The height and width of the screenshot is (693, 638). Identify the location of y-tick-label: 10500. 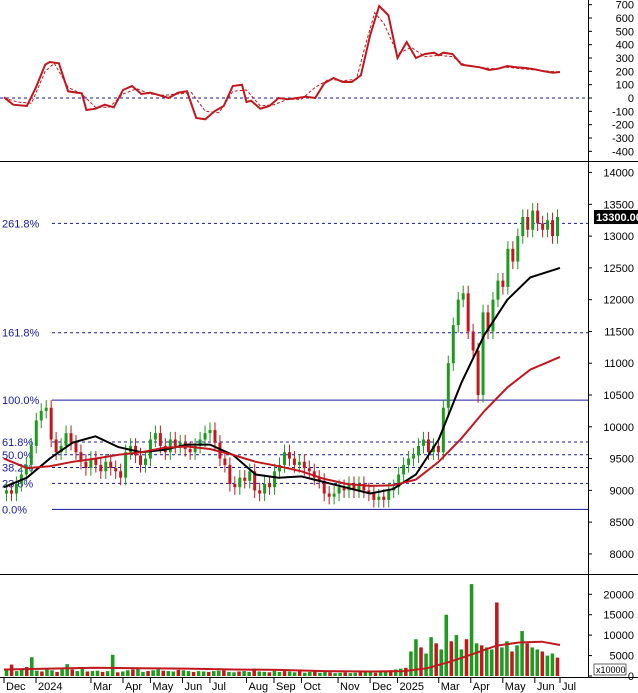
(618, 396).